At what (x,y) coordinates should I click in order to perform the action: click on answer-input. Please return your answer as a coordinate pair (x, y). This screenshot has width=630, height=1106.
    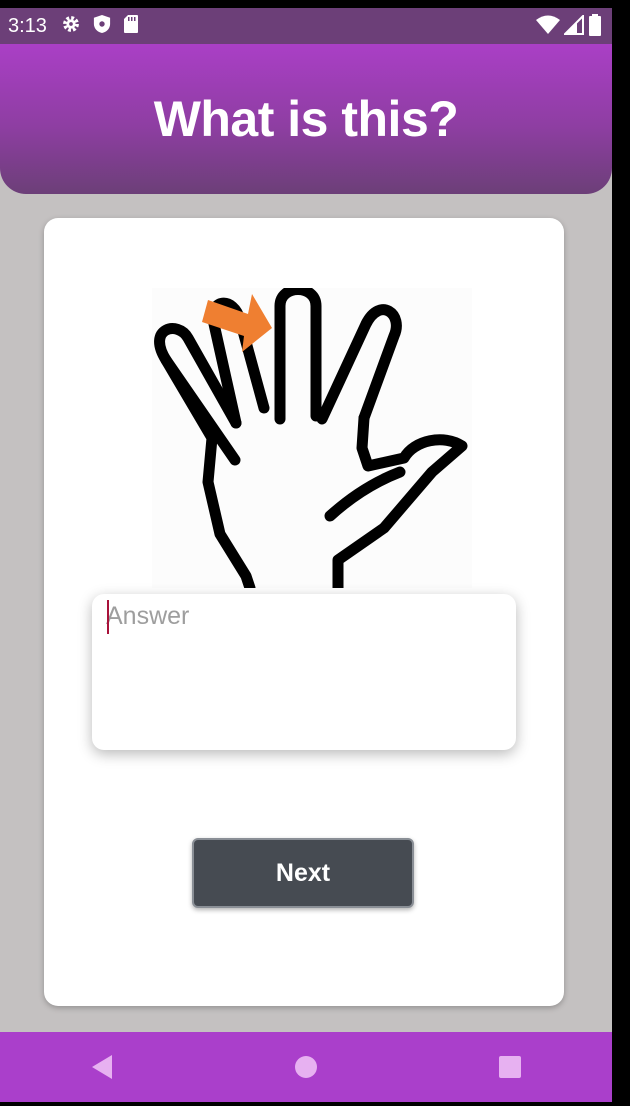
    Looking at the image, I should click on (301, 616).